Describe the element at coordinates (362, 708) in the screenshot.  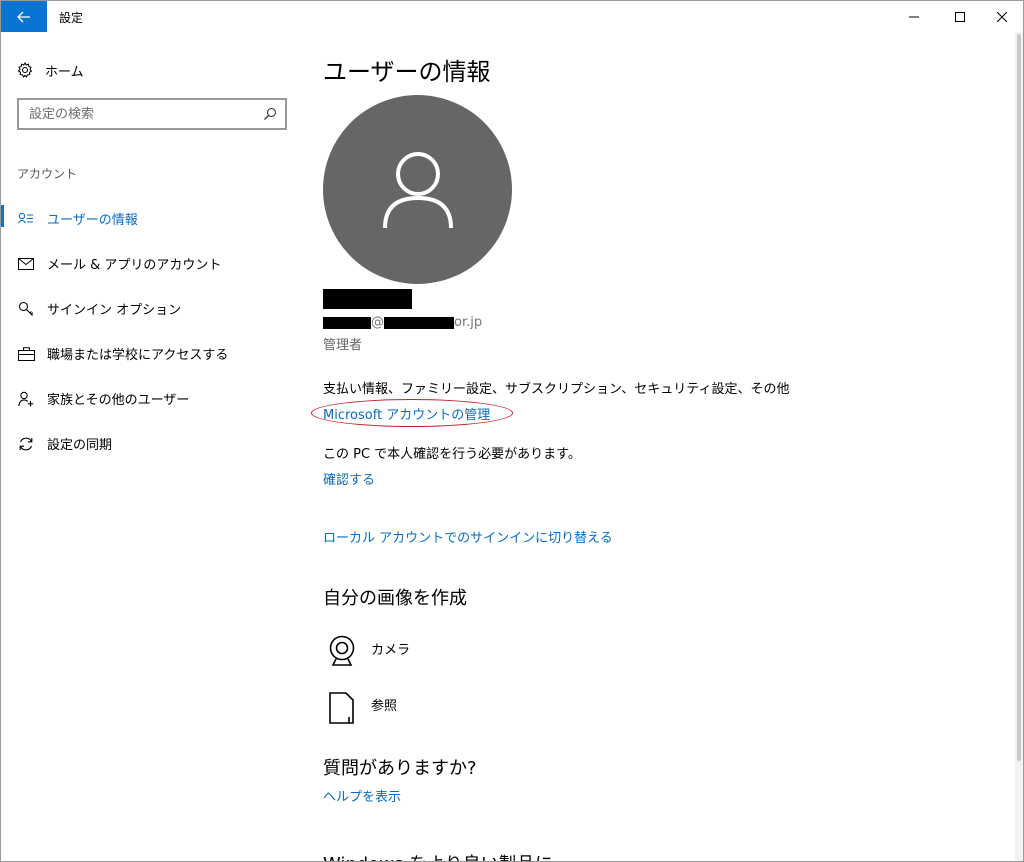
I see `browse-option: 参照` at that location.